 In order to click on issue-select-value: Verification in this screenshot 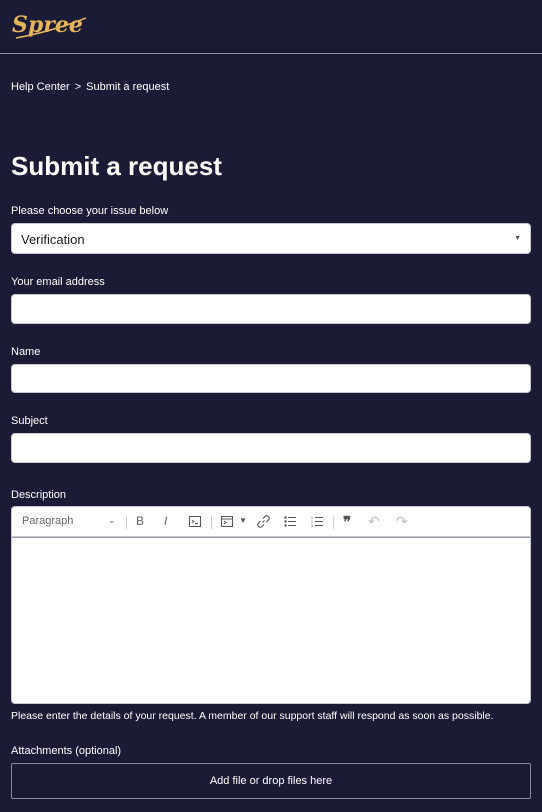, I will do `click(53, 239)`.